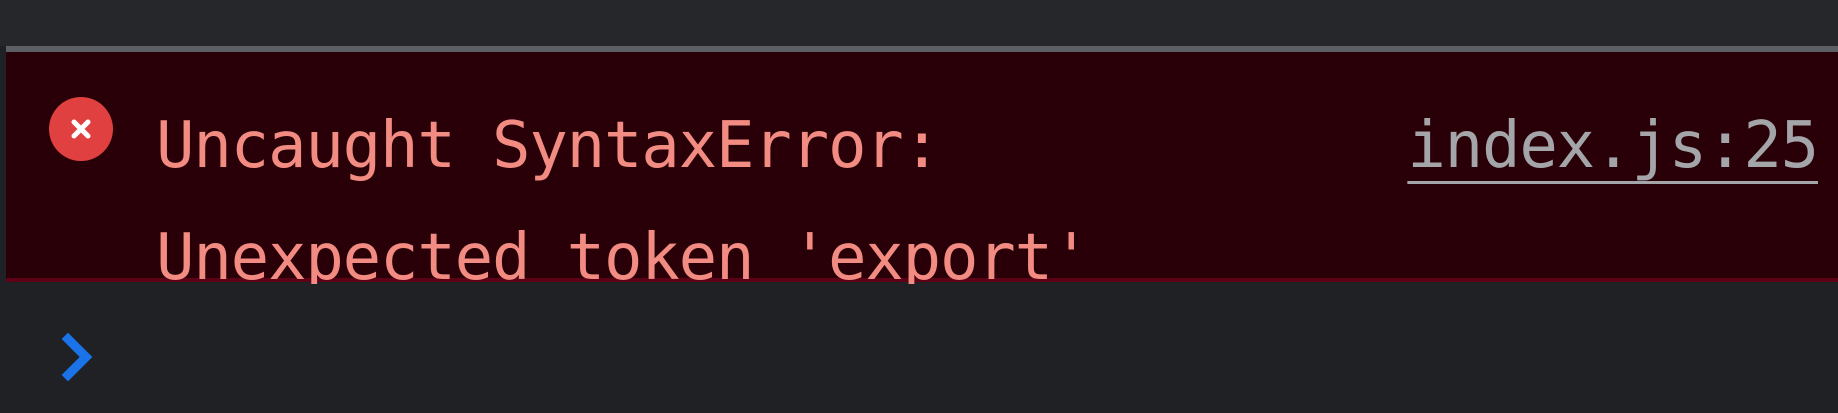 Image resolution: width=1838 pixels, height=413 pixels. Describe the element at coordinates (77, 357) in the screenshot. I see `chevron-right-icon` at that location.